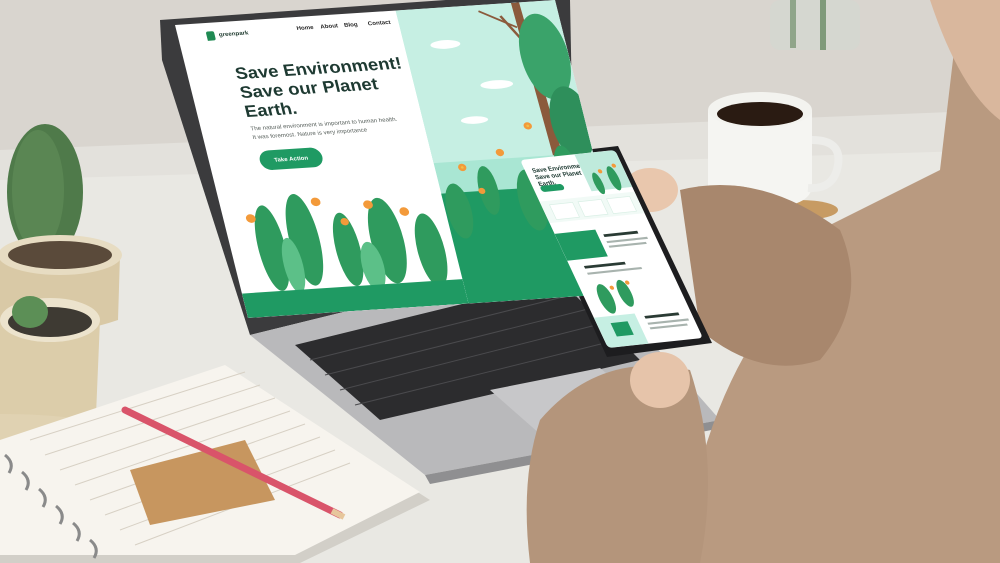 This screenshot has width=1000, height=563. Describe the element at coordinates (291, 158) in the screenshot. I see `take-action-button: Take Action` at that location.